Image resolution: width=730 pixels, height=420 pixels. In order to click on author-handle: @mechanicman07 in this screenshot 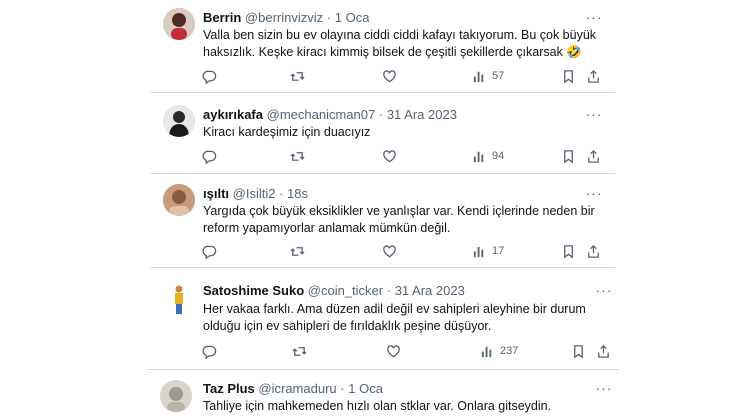, I will do `click(321, 114)`.